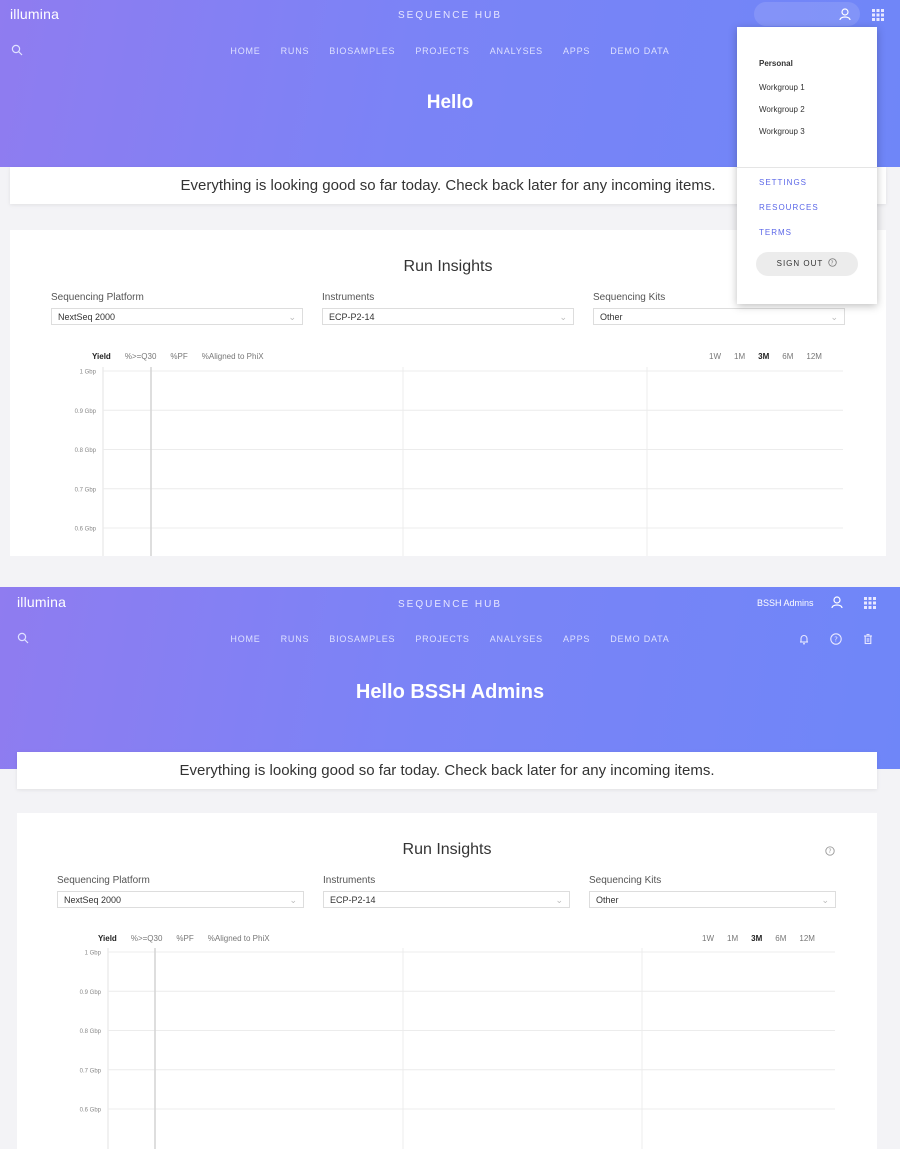 This screenshot has height=1149, width=900. What do you see at coordinates (86, 412) in the screenshot?
I see `y-tick-label: 0.9 Gbp` at bounding box center [86, 412].